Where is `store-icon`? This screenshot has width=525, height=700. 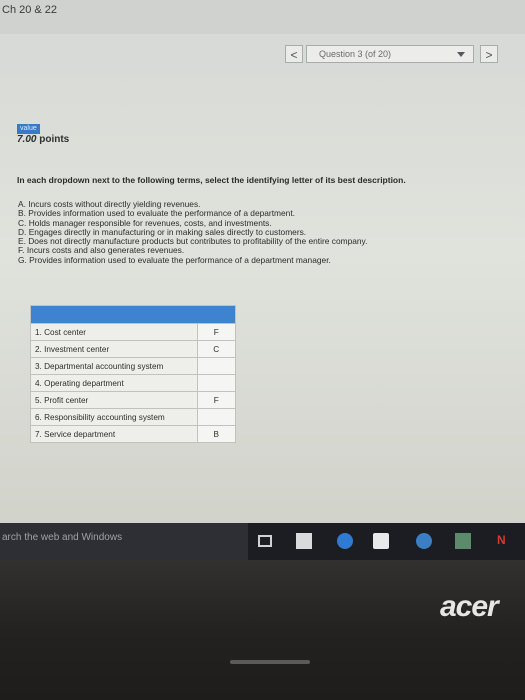
store-icon is located at coordinates (381, 541).